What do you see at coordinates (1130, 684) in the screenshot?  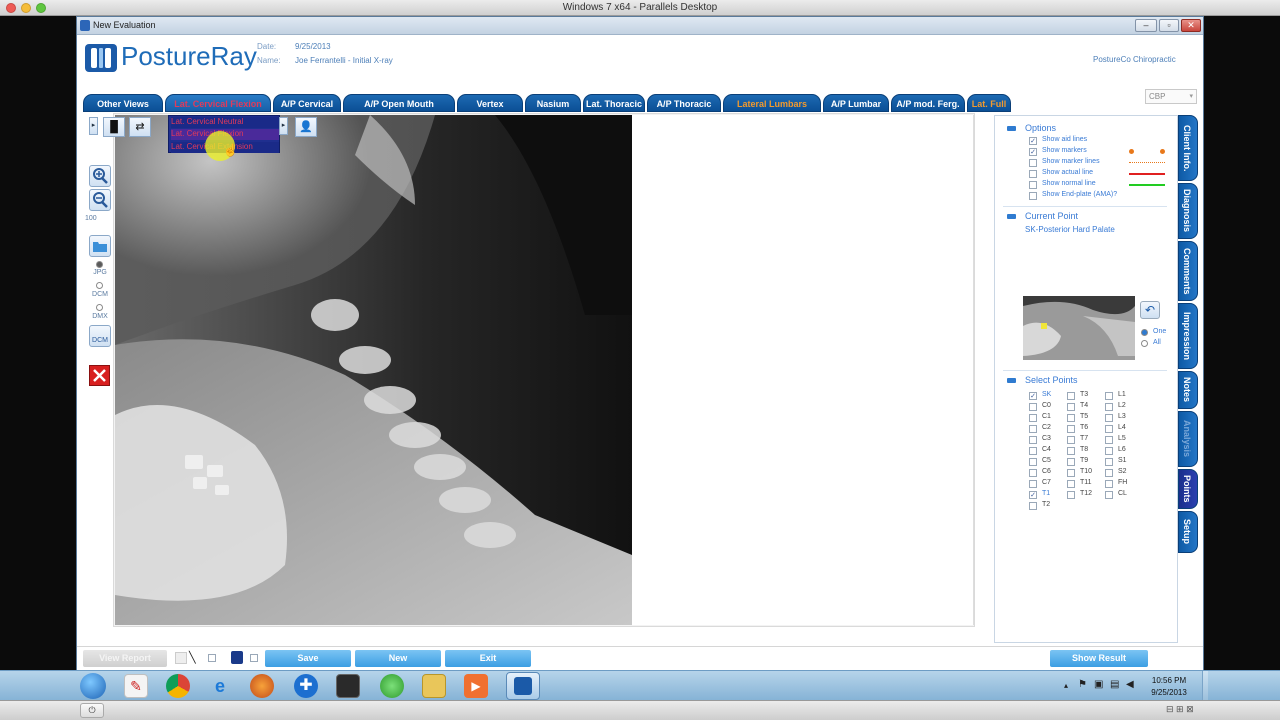 I see `volume-icon: ◀` at bounding box center [1130, 684].